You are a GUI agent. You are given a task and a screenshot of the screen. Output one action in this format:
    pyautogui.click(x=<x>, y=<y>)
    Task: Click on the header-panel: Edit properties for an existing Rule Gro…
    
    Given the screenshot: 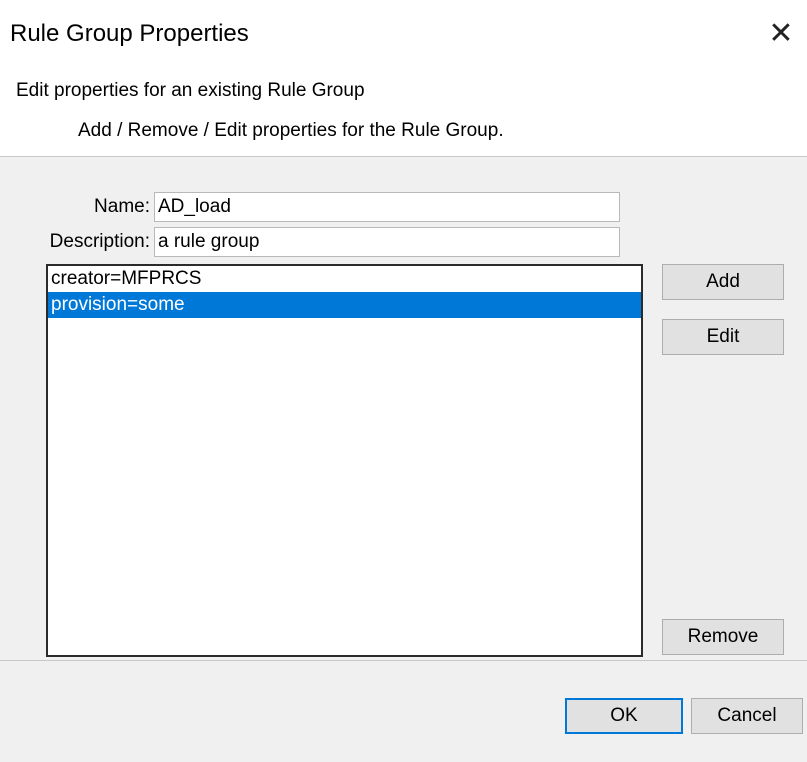 What is the action you would take?
    pyautogui.click(x=403, y=111)
    